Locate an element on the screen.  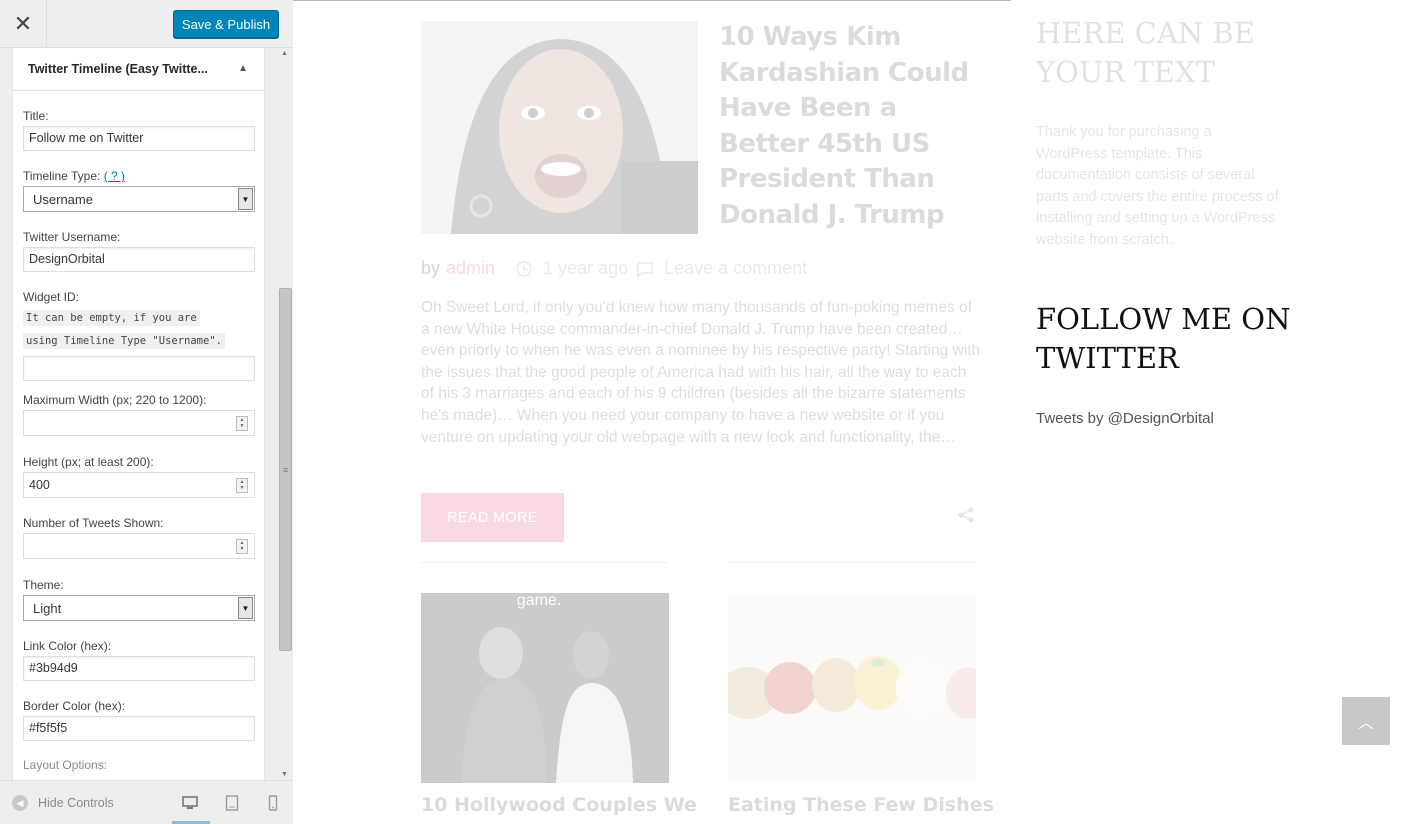
theme-label: Theme: is located at coordinates (43, 585).